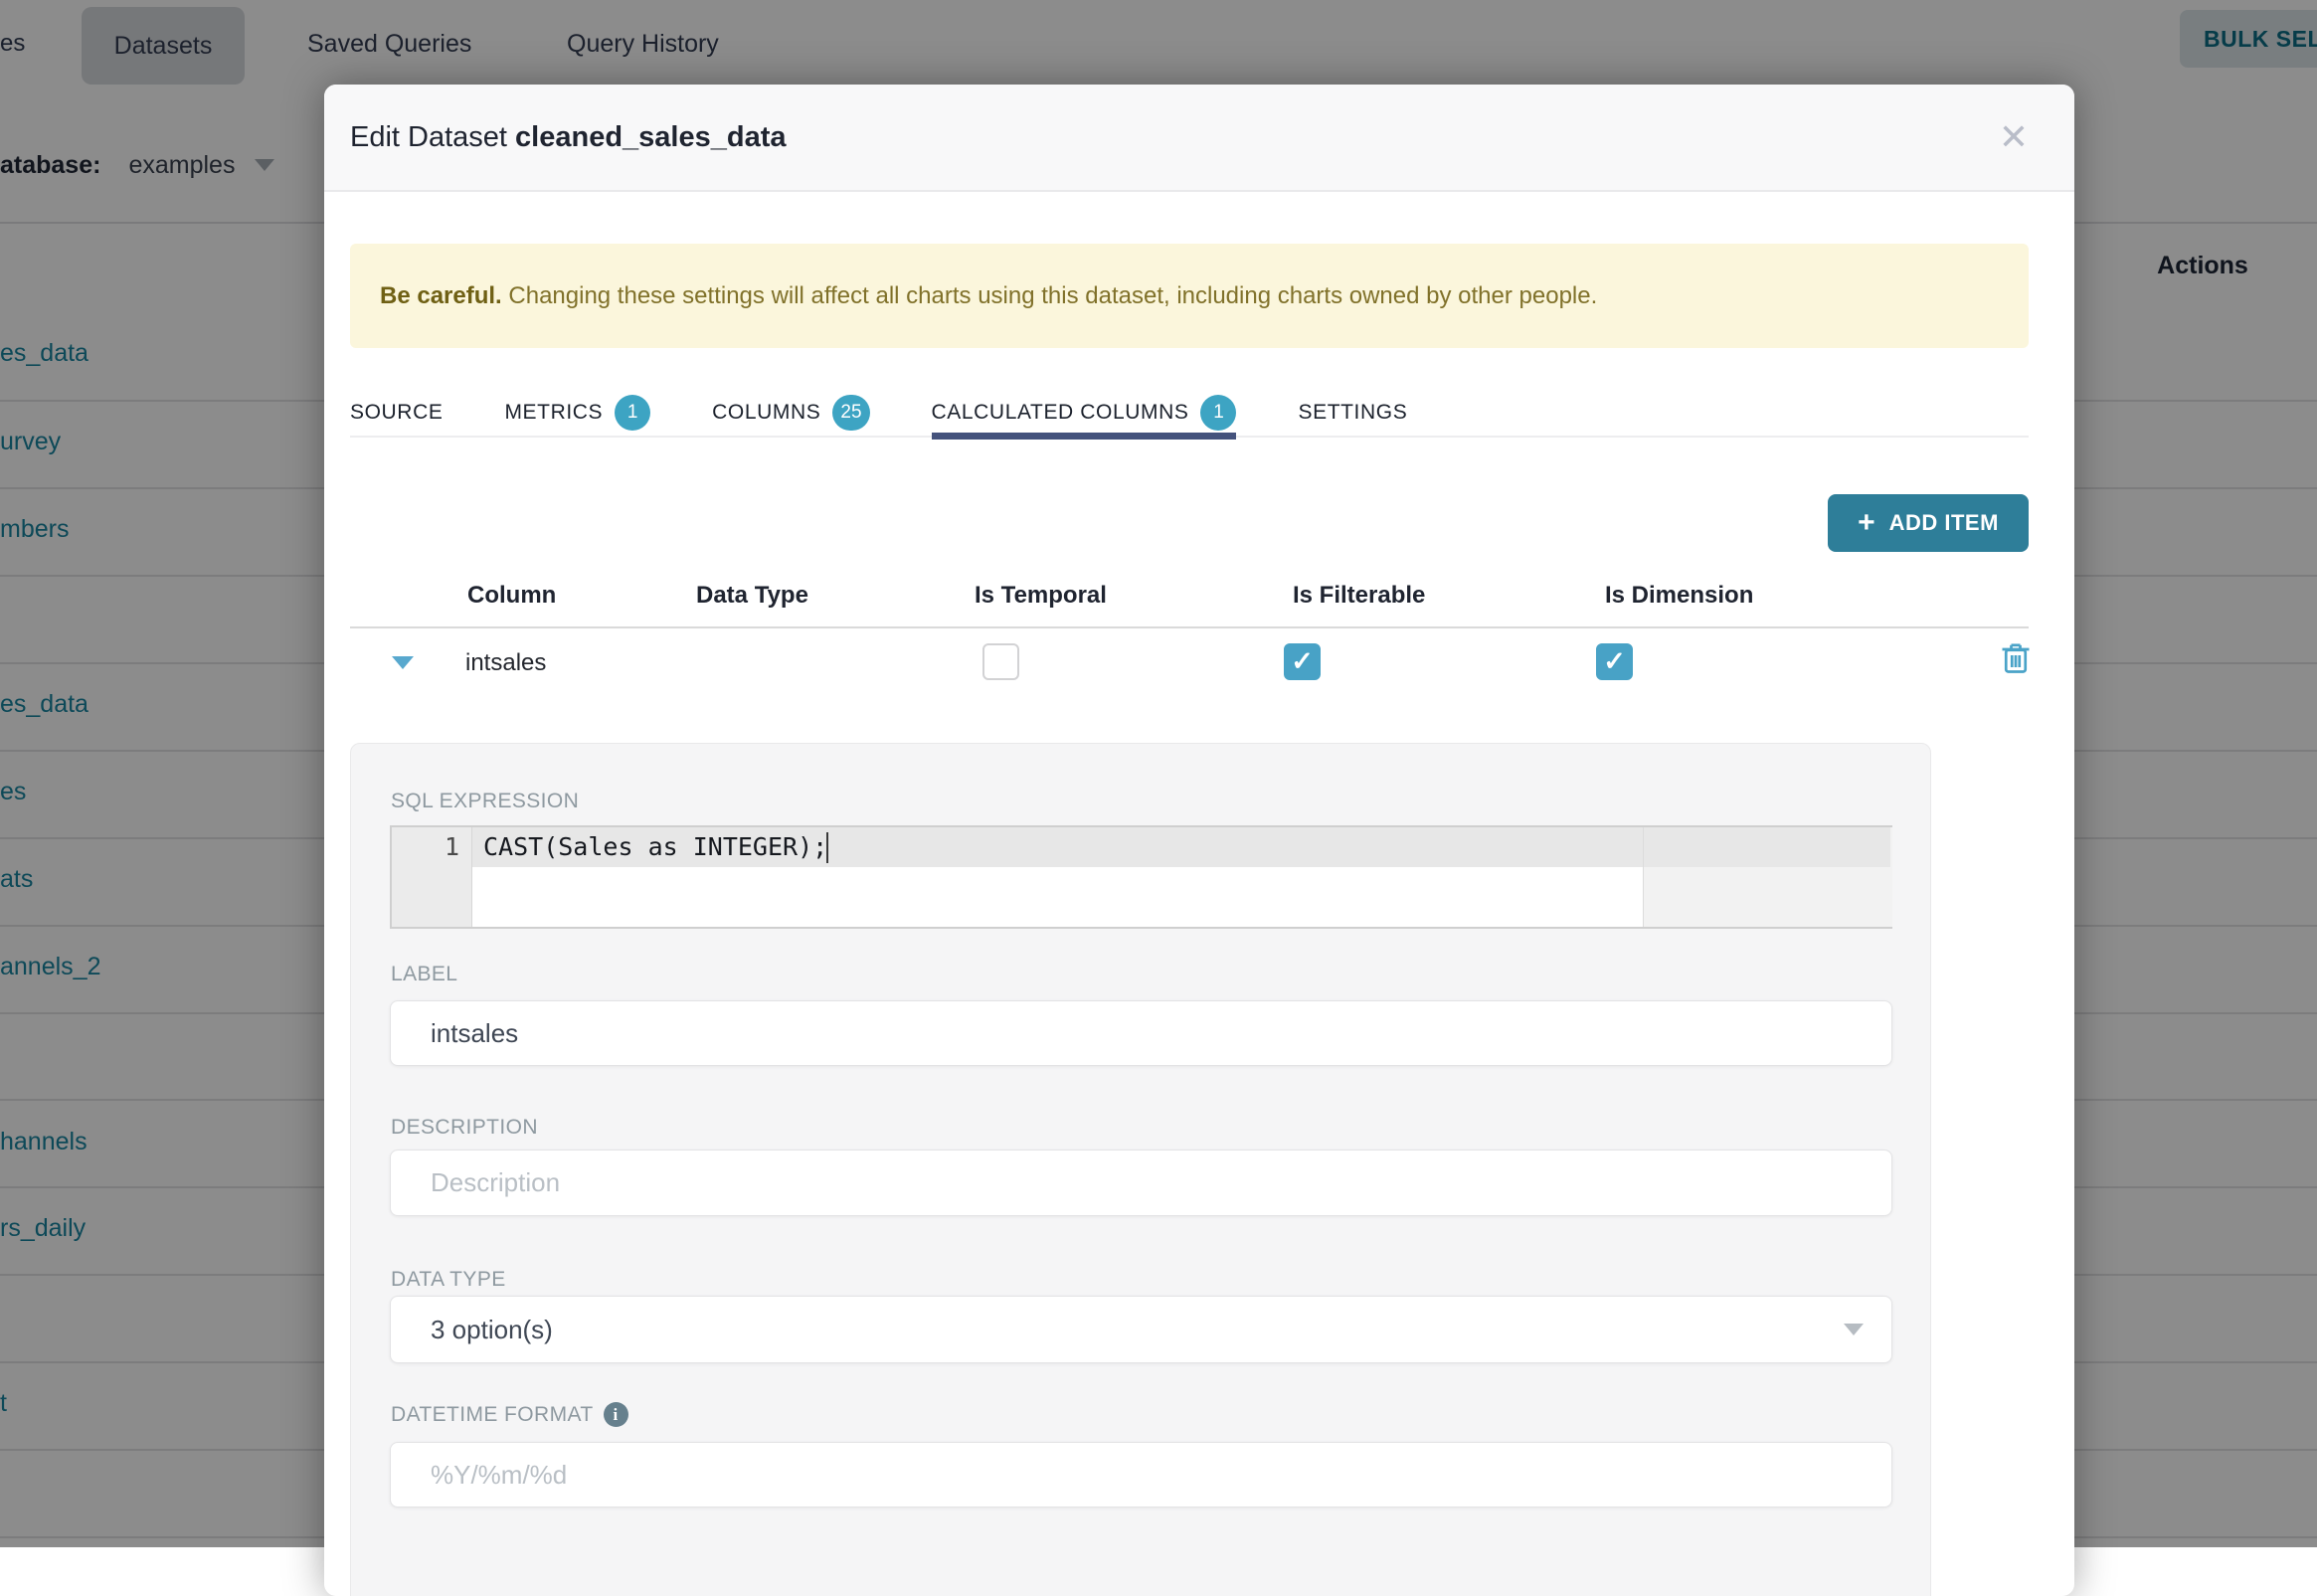 The image size is (2317, 1596). I want to click on add-item-button: + ADD ITEM, so click(1929, 523).